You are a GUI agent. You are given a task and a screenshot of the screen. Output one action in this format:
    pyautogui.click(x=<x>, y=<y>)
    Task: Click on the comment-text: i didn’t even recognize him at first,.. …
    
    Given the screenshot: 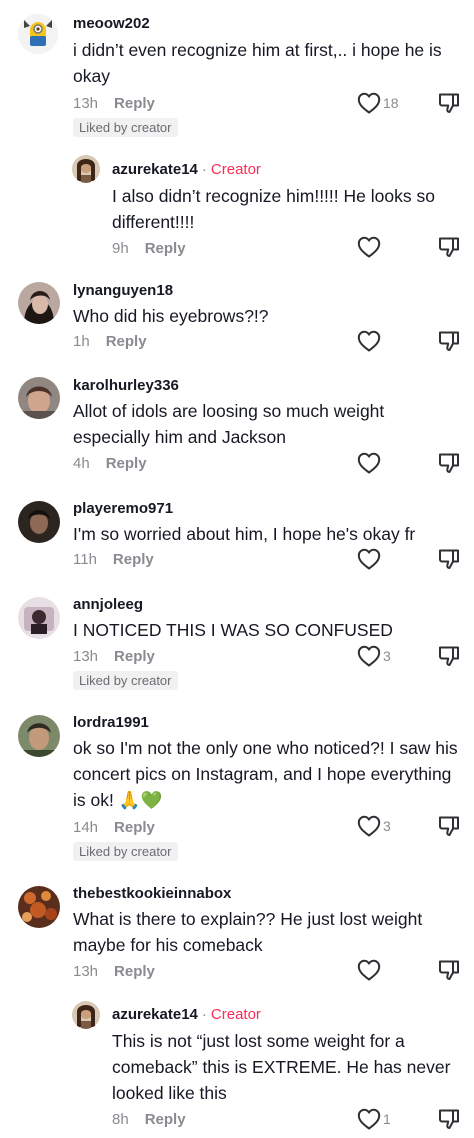 What is the action you would take?
    pyautogui.click(x=257, y=63)
    